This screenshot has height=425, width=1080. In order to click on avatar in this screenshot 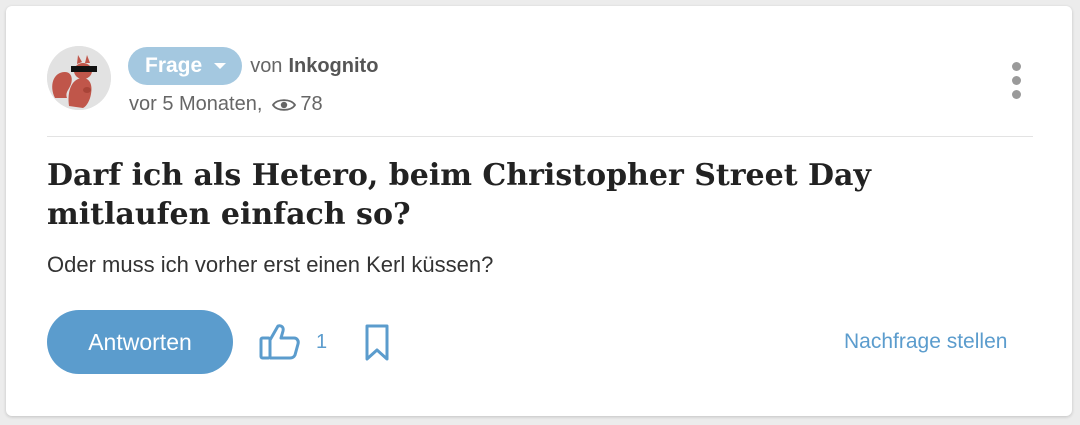, I will do `click(79, 78)`.